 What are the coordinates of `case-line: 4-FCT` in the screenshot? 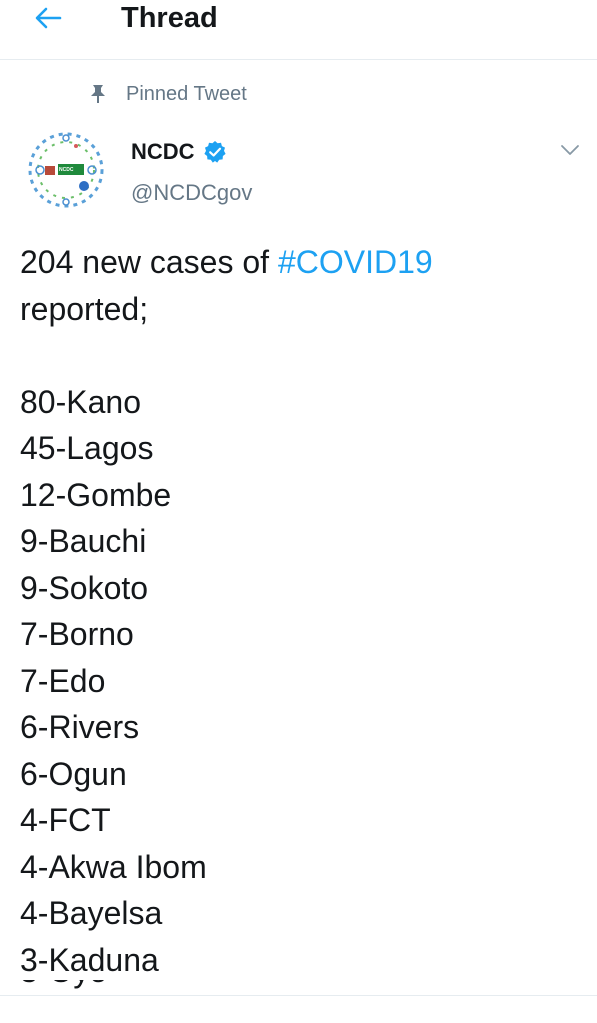 It's located at (65, 820).